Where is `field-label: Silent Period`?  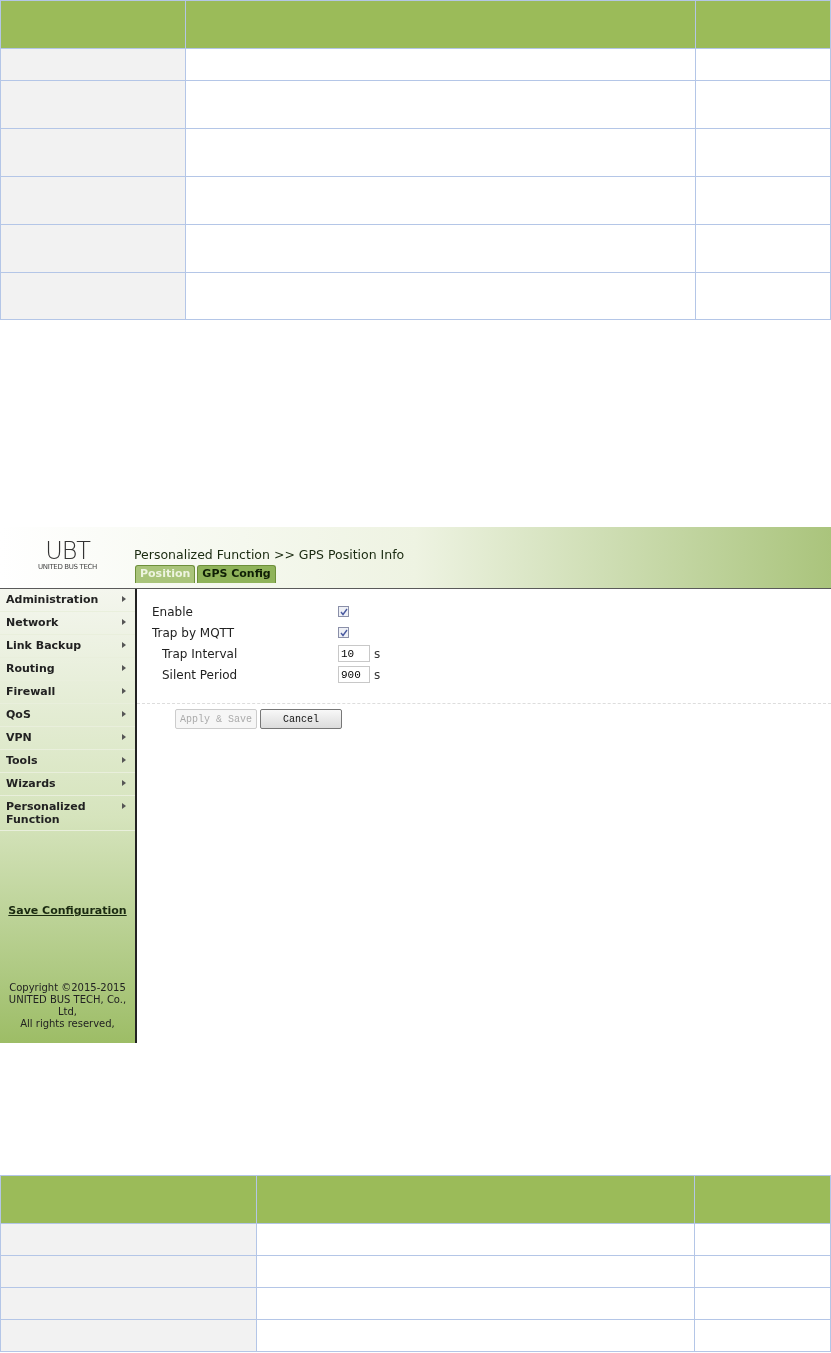 field-label: Silent Period is located at coordinates (200, 675).